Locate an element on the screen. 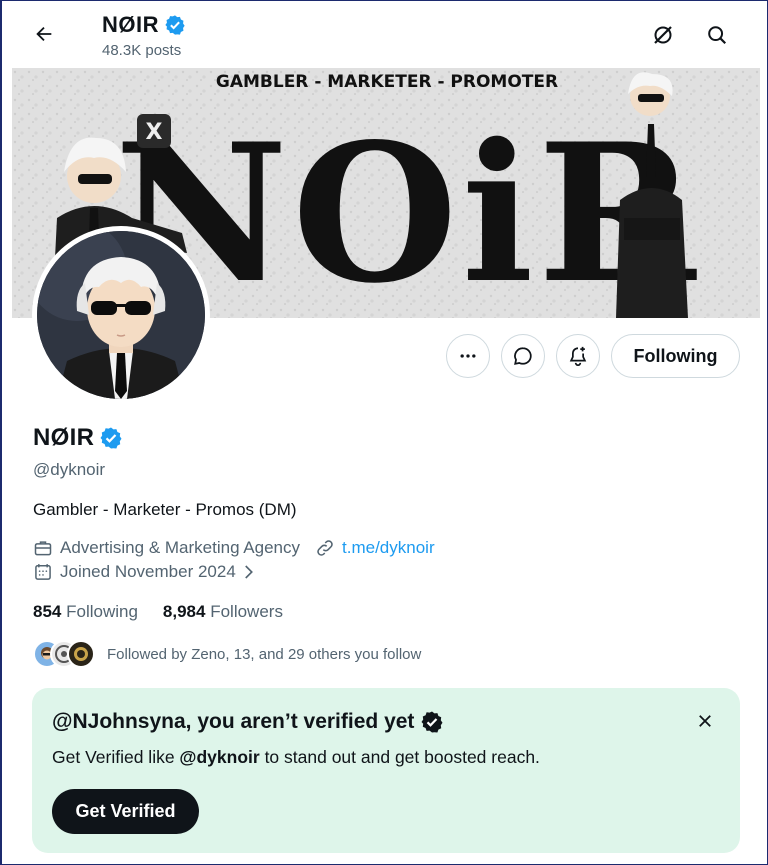 This screenshot has width=768, height=865. calendar-icon is located at coordinates (43, 572).